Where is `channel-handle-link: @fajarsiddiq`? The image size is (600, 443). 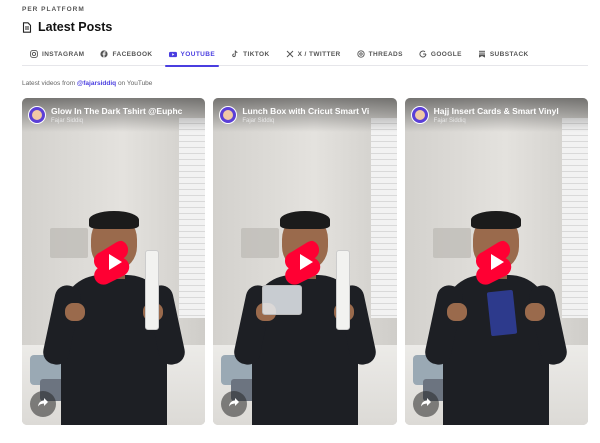 channel-handle-link: @fajarsiddiq is located at coordinates (96, 83).